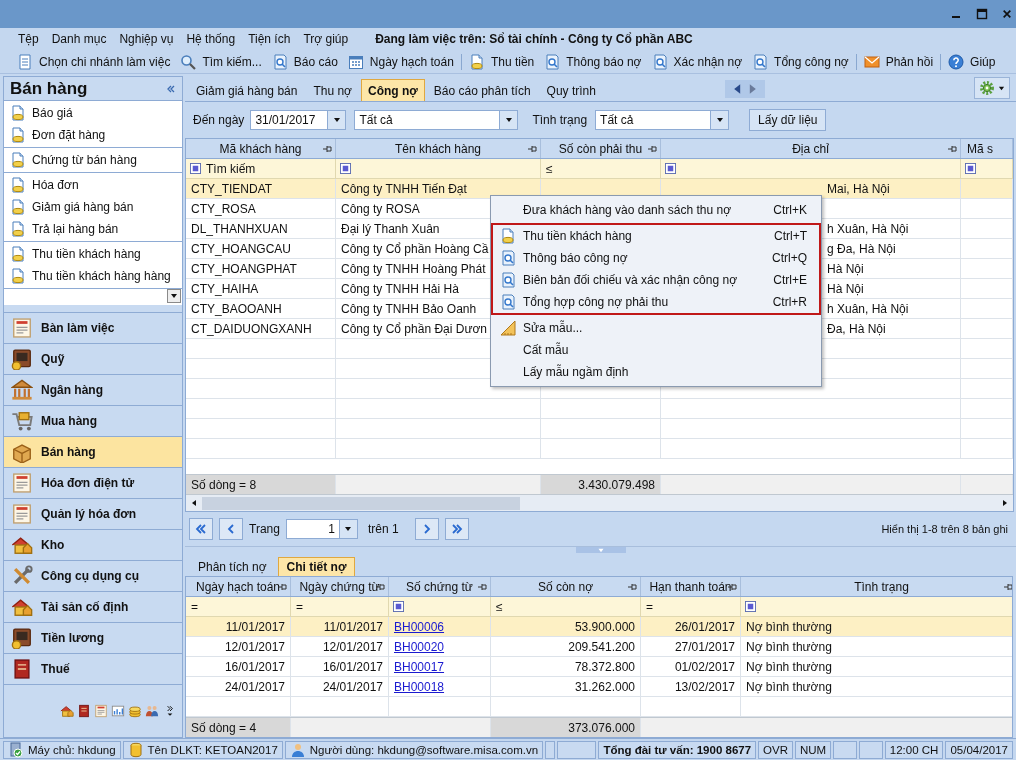 Image resolution: width=1016 pixels, height=760 pixels. What do you see at coordinates (400, 61) in the screenshot?
I see `toolbar-button: Ngày hạch toán` at bounding box center [400, 61].